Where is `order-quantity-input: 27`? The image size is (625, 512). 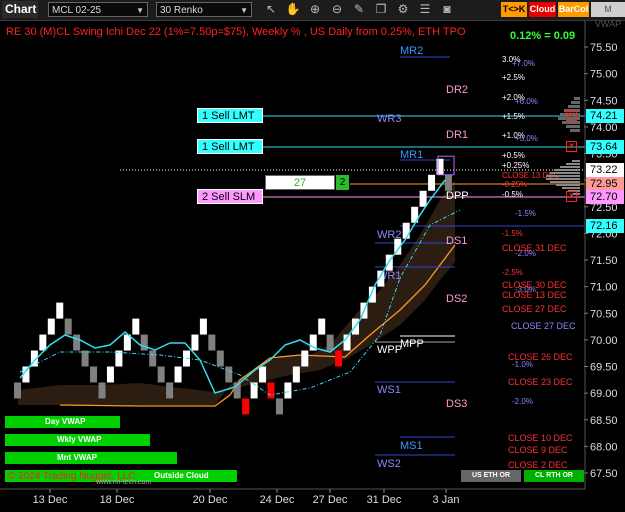 order-quantity-input: 27 is located at coordinates (300, 182).